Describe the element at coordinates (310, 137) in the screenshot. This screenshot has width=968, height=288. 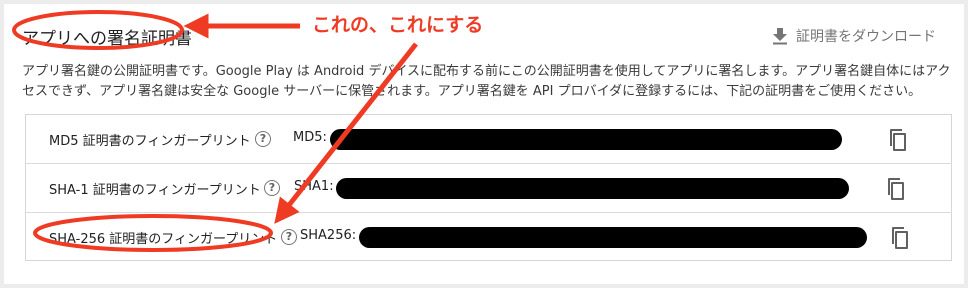
I see `fingerprint-prefix: MD5:` at that location.